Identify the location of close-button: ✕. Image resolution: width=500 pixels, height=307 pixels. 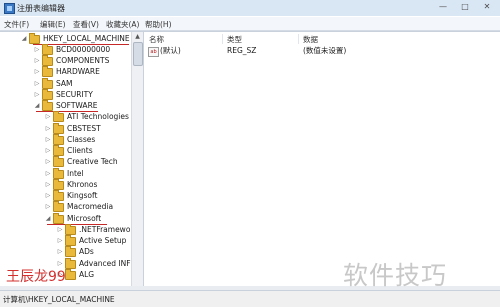
(487, 7).